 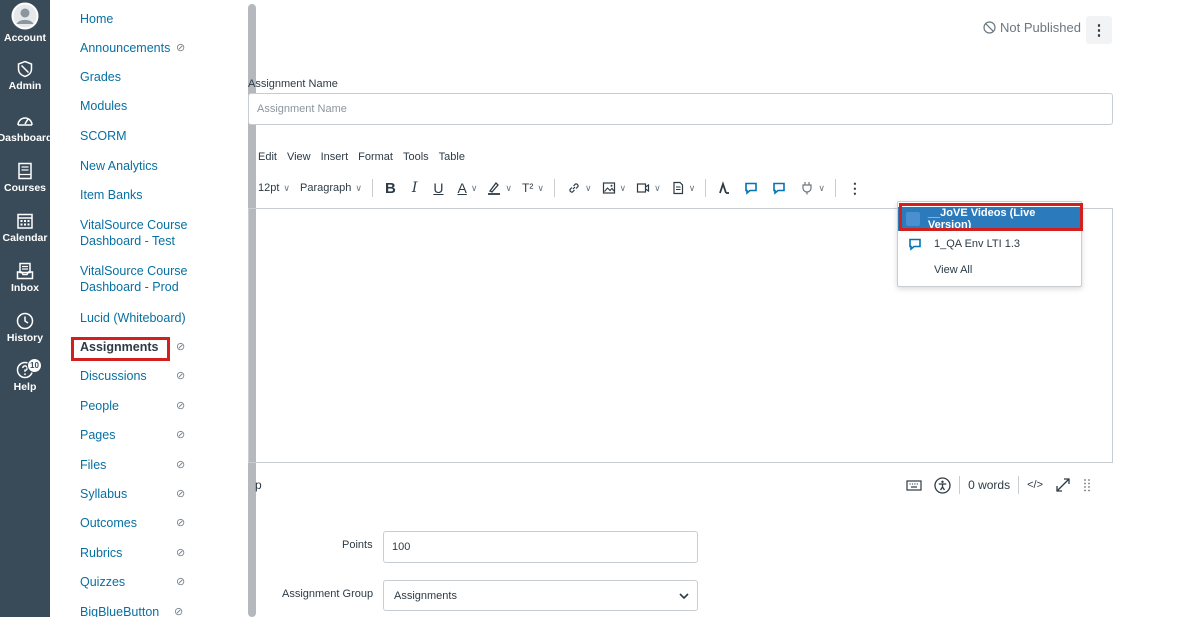 What do you see at coordinates (942, 485) in the screenshot?
I see `accessibility-icon` at bounding box center [942, 485].